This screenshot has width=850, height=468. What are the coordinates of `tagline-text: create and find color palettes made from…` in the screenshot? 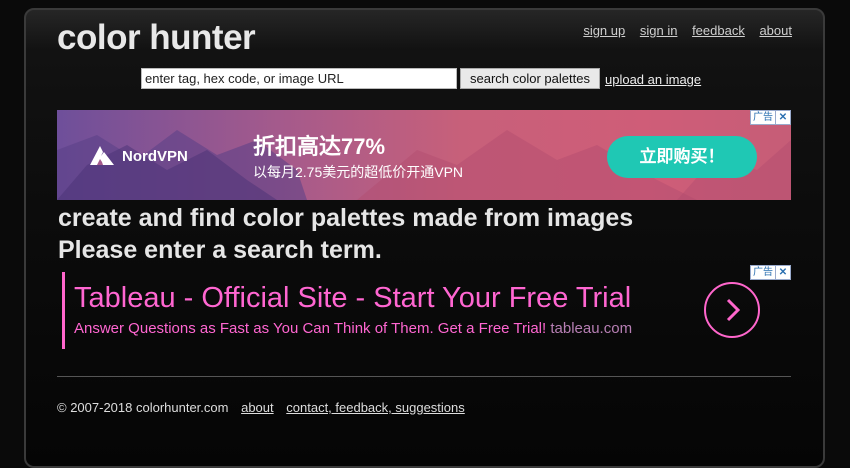 It's located at (346, 218).